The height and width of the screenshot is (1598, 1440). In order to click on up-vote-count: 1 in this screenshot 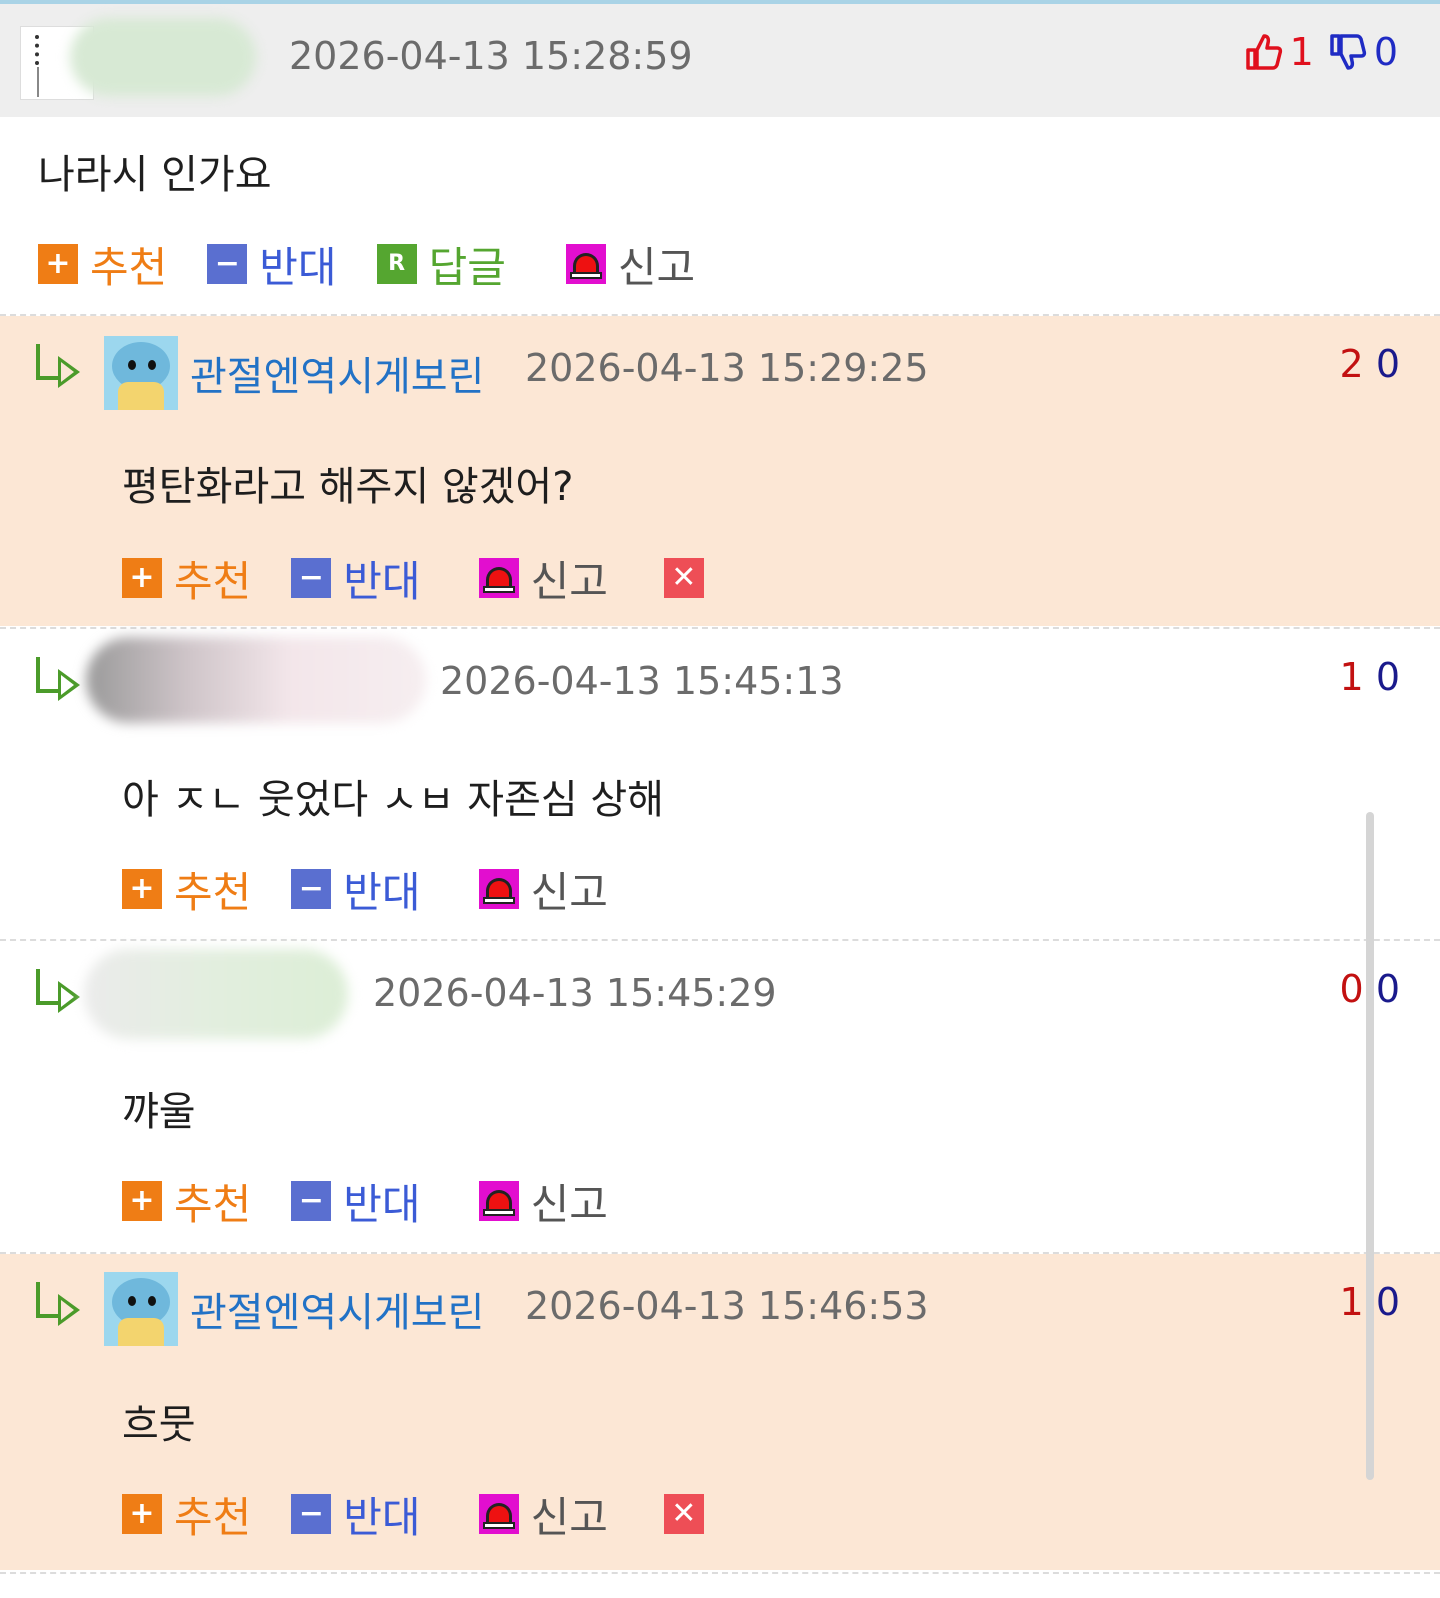, I will do `click(1301, 52)`.